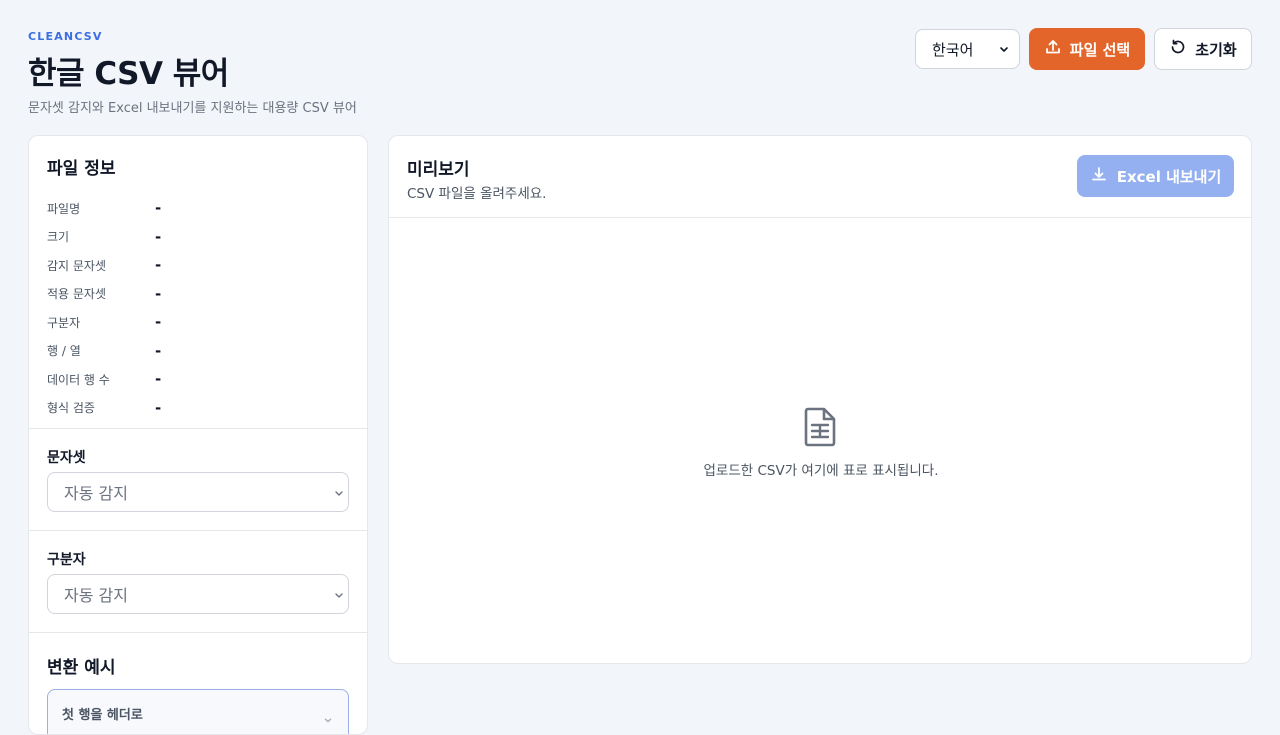 The width and height of the screenshot is (1280, 735). Describe the element at coordinates (1178, 49) in the screenshot. I see `refresh-icon` at that location.